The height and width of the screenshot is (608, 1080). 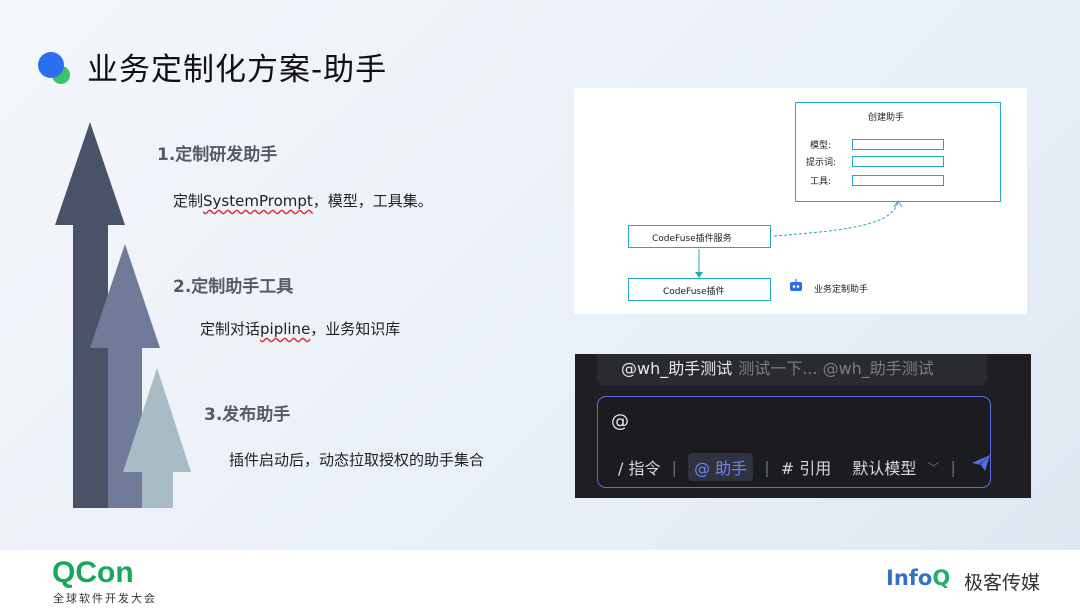 I want to click on step-2-title: 2.定制助手工具, so click(x=233, y=287).